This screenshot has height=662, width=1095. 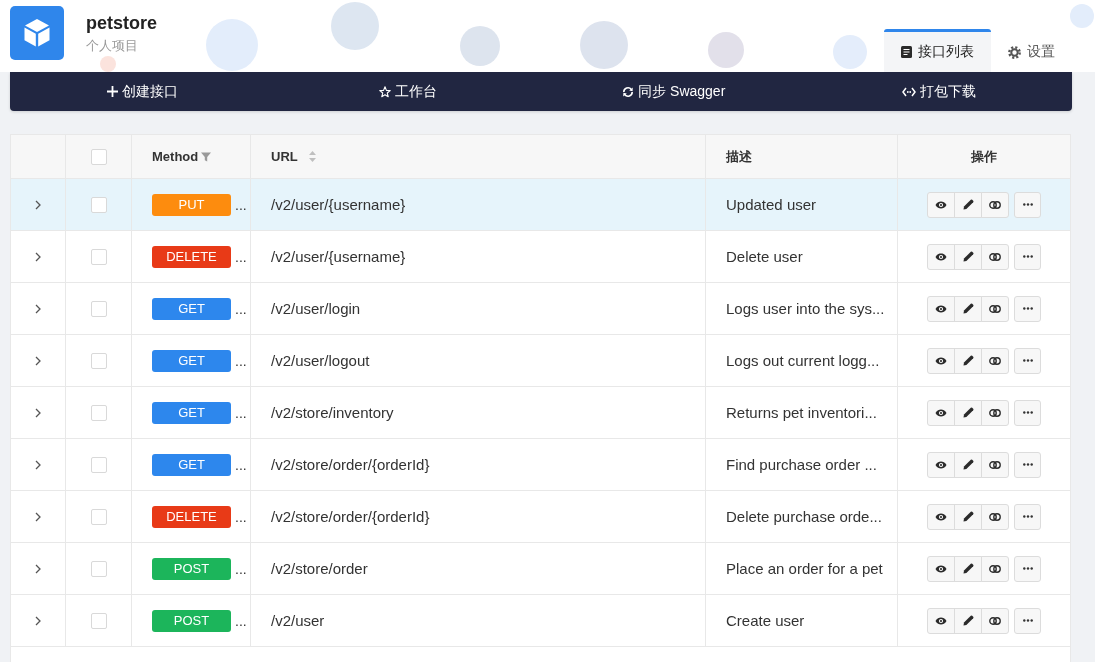 What do you see at coordinates (939, 91) in the screenshot?
I see `download-button: 打包下载` at bounding box center [939, 91].